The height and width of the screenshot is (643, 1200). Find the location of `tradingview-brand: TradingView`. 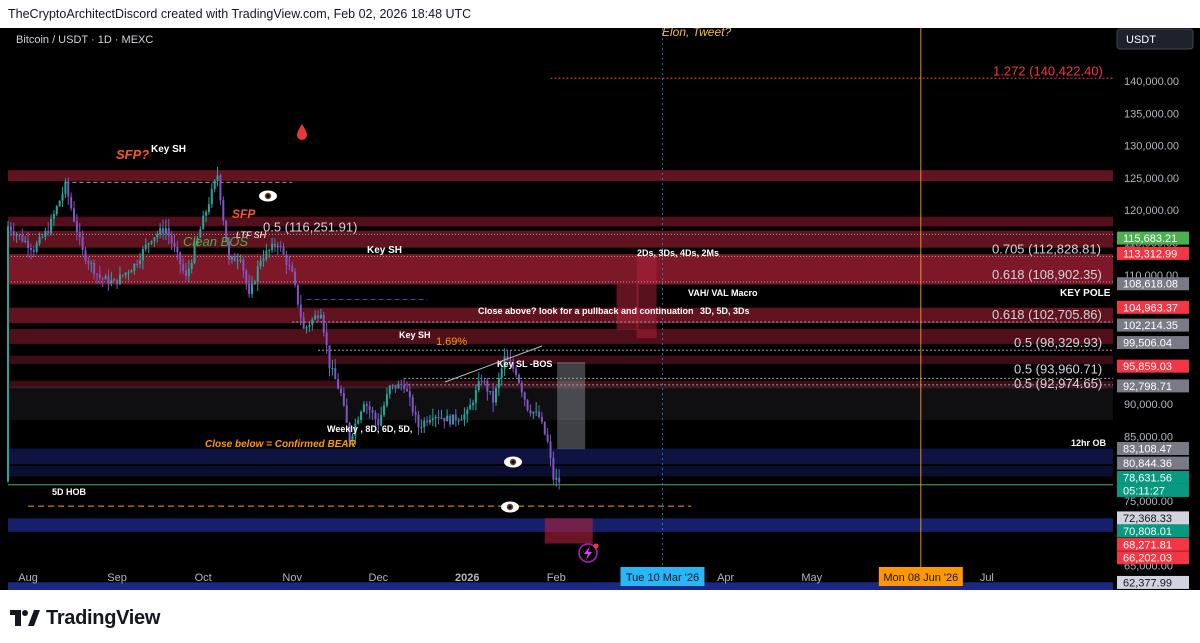

tradingview-brand: TradingView is located at coordinates (85, 618).